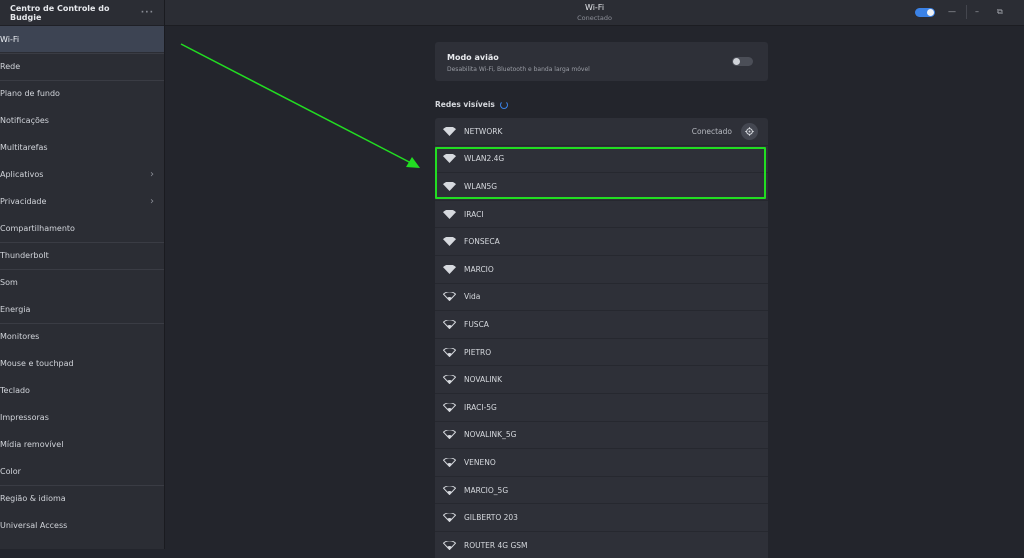 The image size is (1024, 558). Describe the element at coordinates (82, 120) in the screenshot. I see `sidebar-item: Notificações` at that location.